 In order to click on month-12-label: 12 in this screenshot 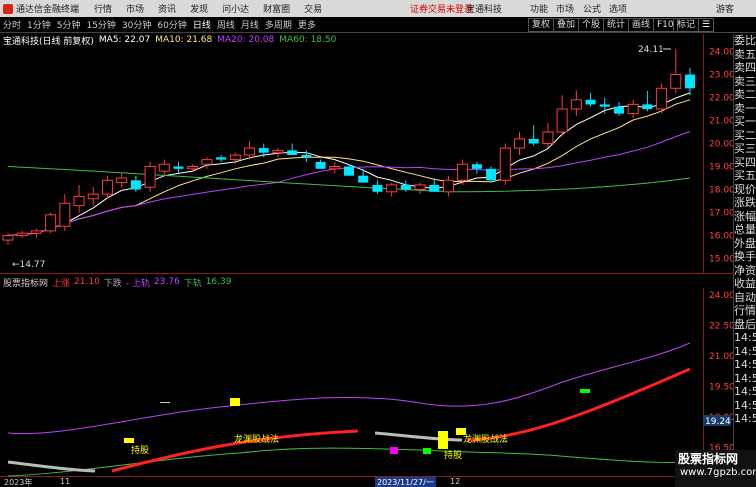, I will do `click(455, 481)`.